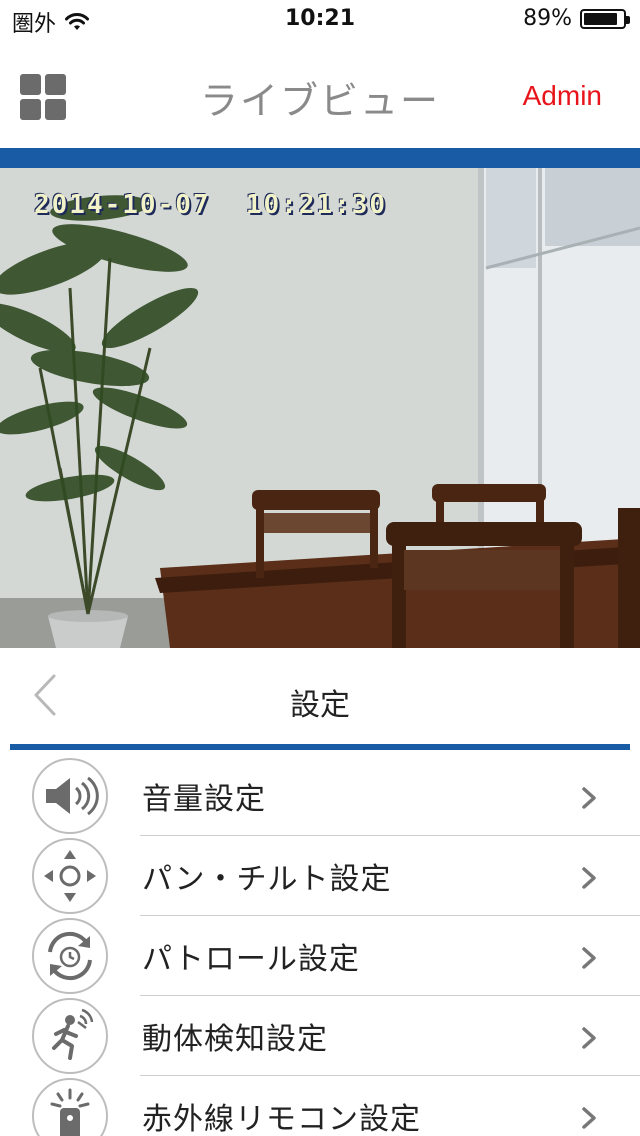  I want to click on motion-detect-icon, so click(70, 1036).